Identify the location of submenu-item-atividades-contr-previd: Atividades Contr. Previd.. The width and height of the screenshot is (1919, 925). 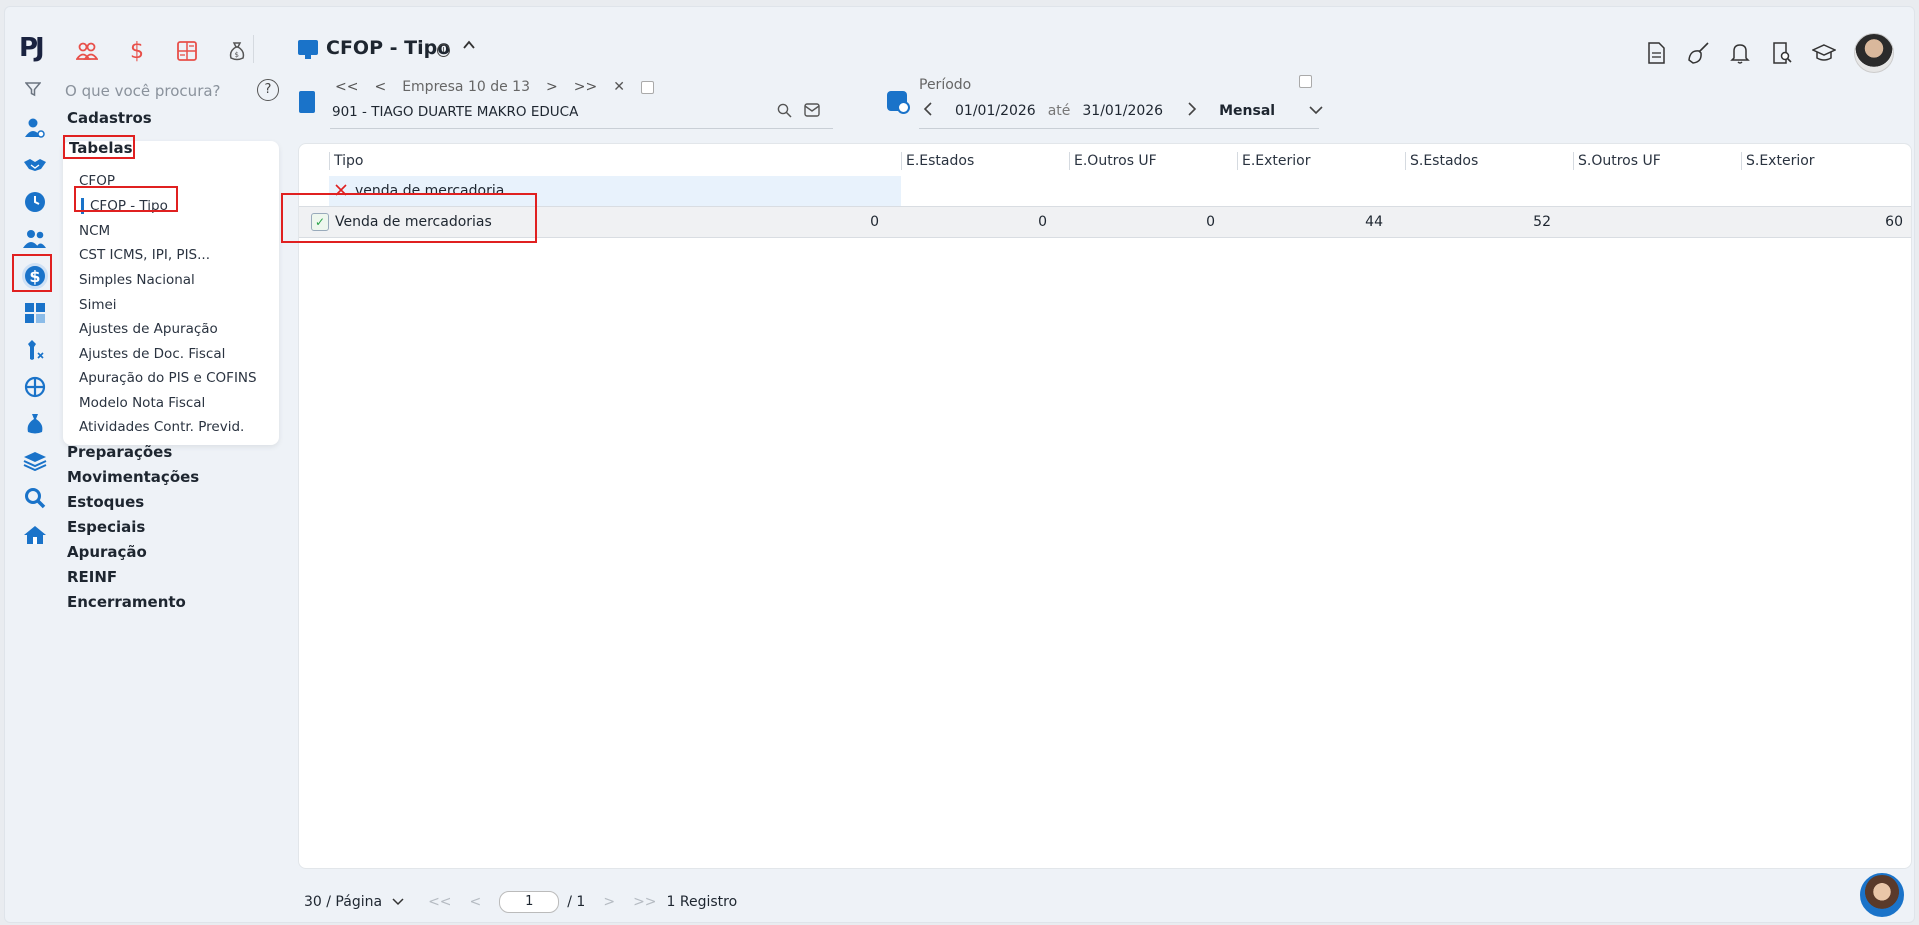
(161, 427).